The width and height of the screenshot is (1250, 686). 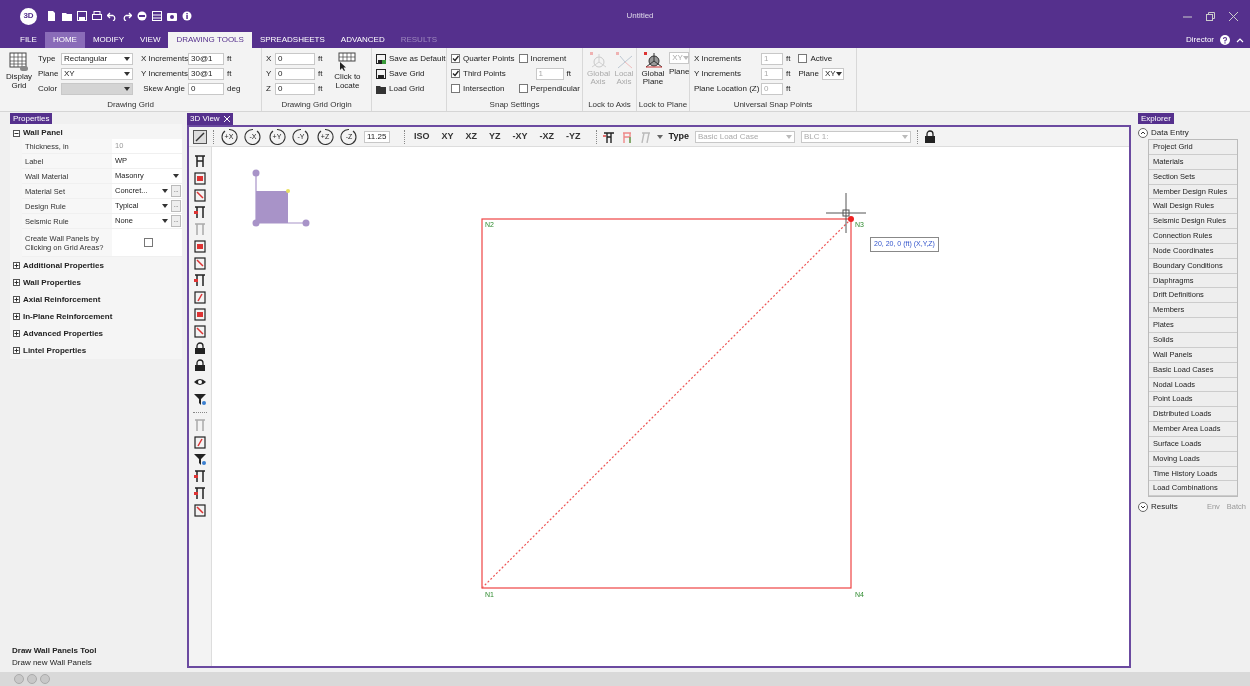 I want to click on global-plane-button: Global Plane, so click(x=653, y=69).